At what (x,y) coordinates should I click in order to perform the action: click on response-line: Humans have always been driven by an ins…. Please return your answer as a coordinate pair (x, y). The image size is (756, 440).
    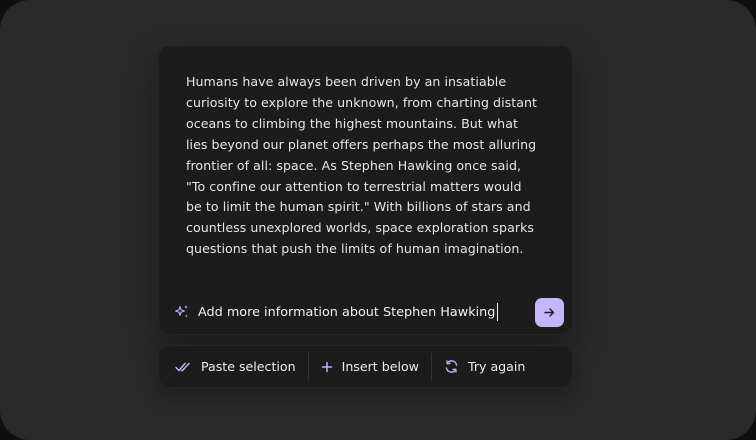
    Looking at the image, I should click on (346, 81).